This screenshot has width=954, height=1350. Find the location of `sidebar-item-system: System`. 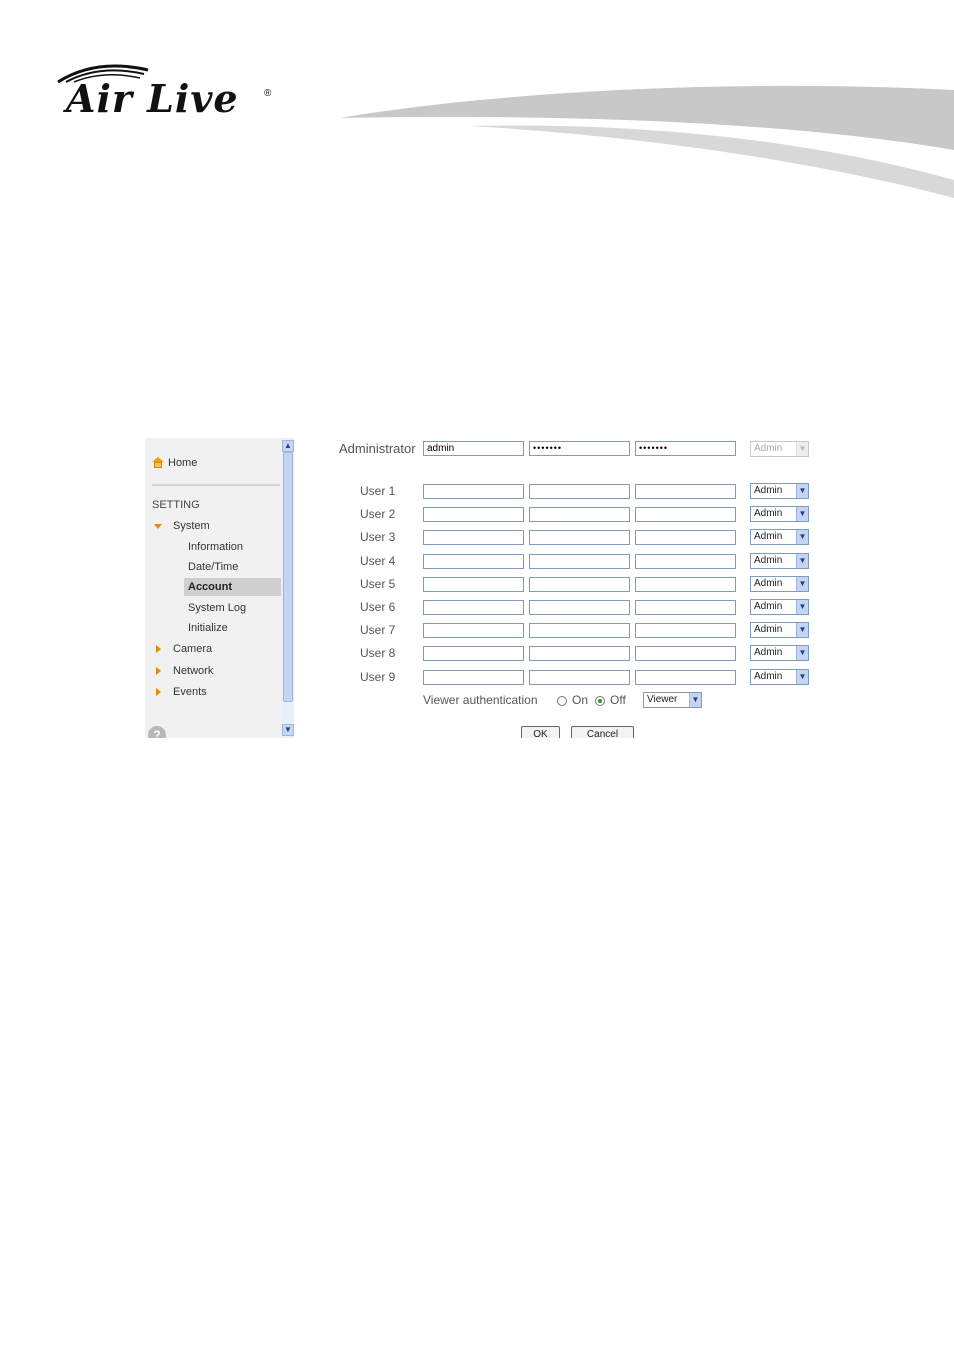

sidebar-item-system: System is located at coordinates (191, 526).